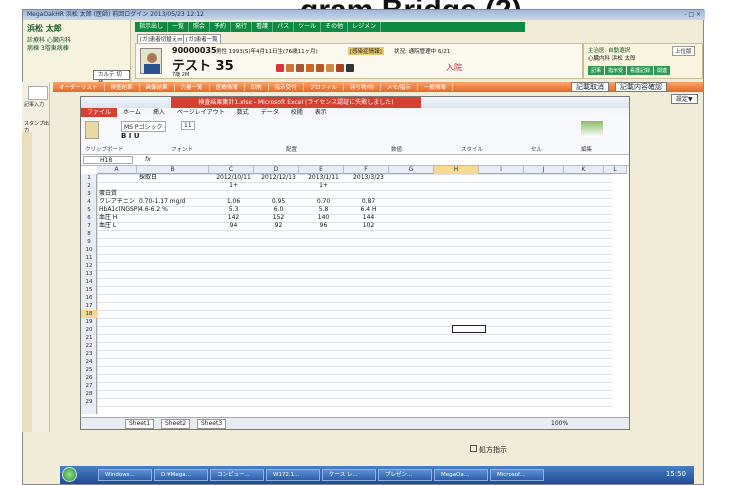 The image size is (731, 485). Describe the element at coordinates (89, 370) in the screenshot. I see `row-number: 25` at that location.